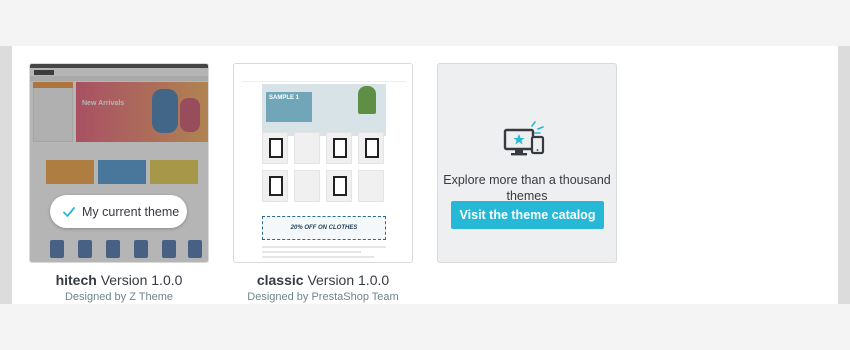 The height and width of the screenshot is (350, 850). What do you see at coordinates (324, 228) in the screenshot?
I see `preview-promo-banner: 20% OFF ON CLOTHES` at bounding box center [324, 228].